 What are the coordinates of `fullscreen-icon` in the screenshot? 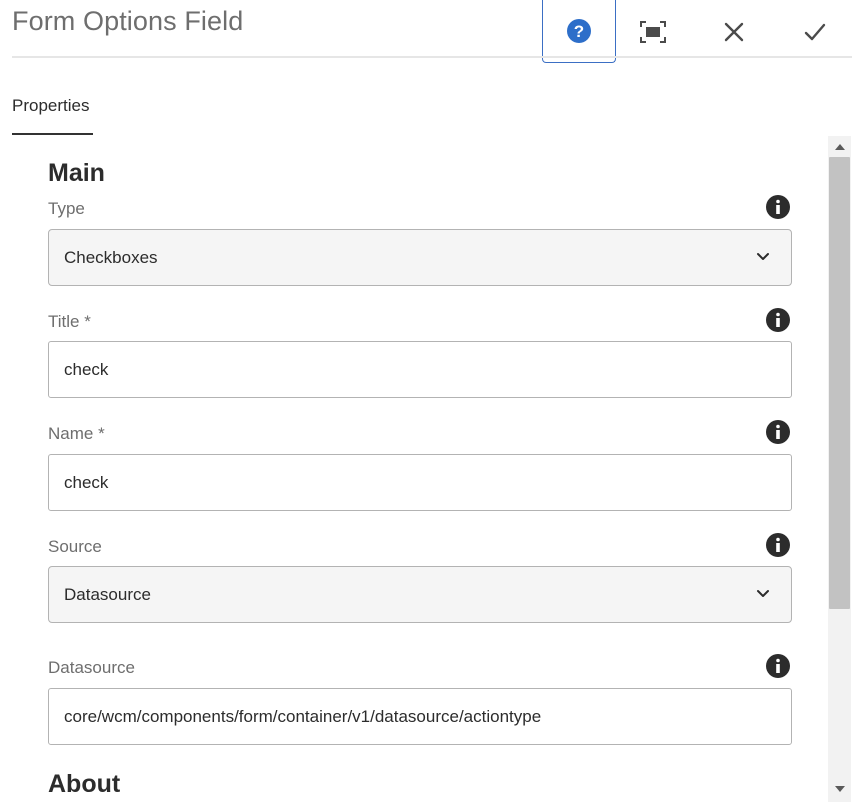 It's located at (653, 31).